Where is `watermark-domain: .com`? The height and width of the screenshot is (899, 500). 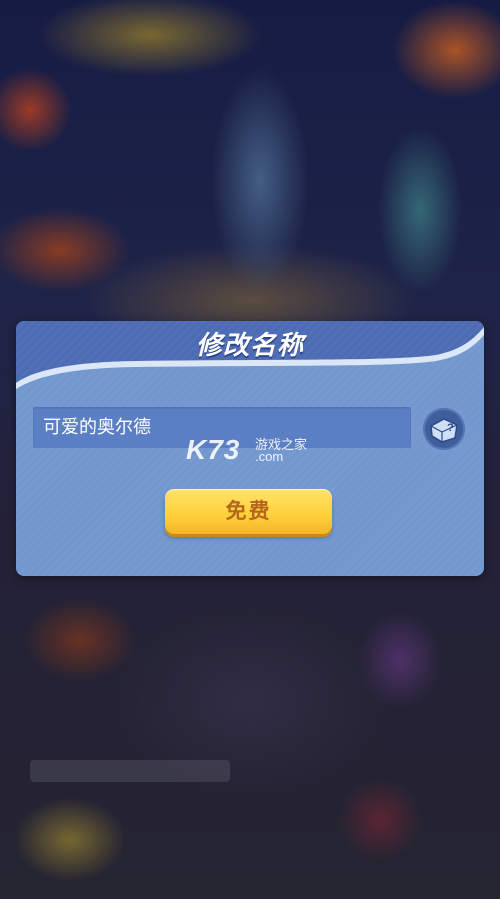 watermark-domain: .com is located at coordinates (269, 456).